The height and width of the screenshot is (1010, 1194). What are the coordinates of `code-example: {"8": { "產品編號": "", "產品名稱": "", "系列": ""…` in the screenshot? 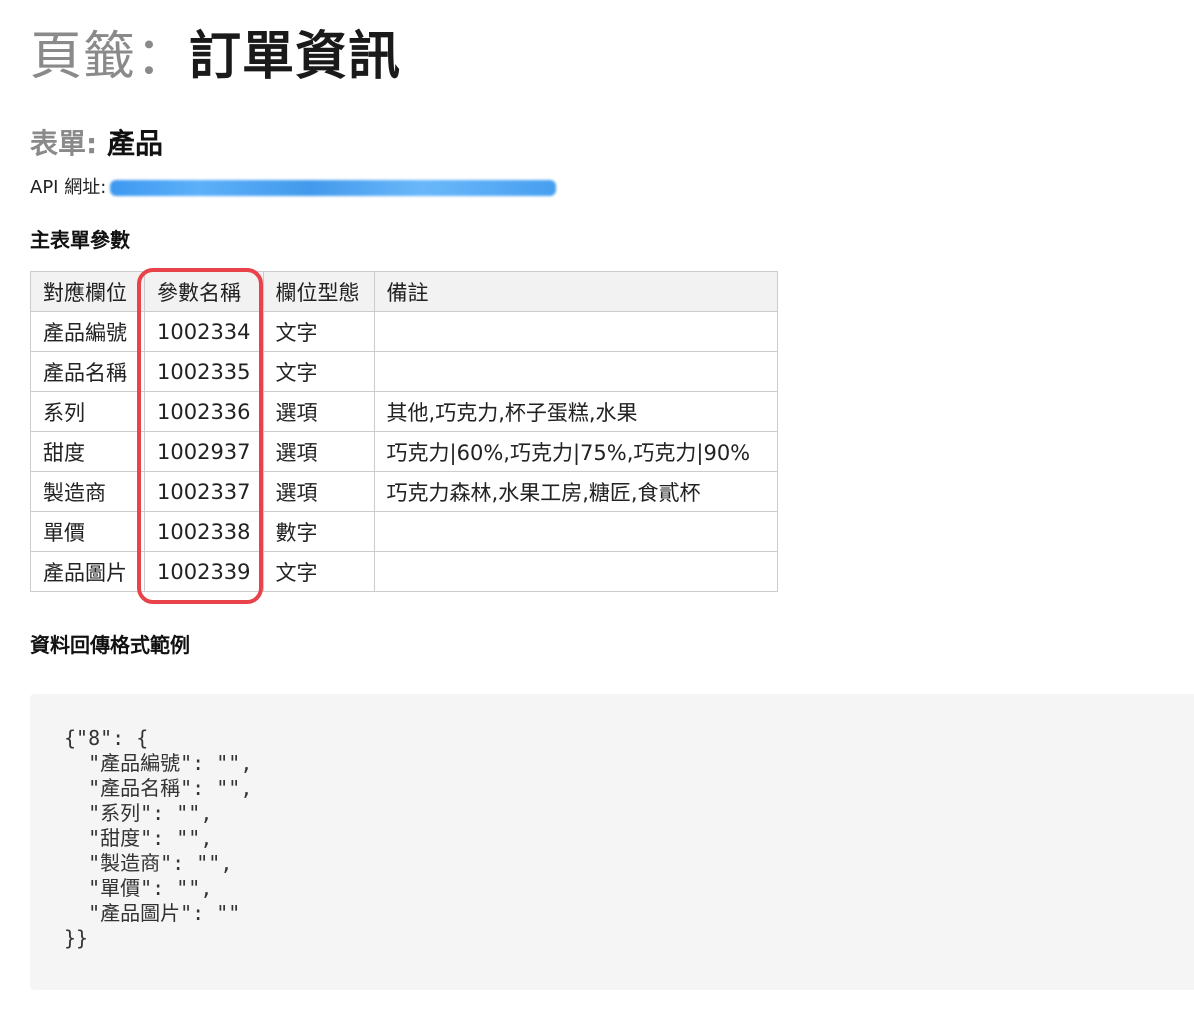 It's located at (158, 838).